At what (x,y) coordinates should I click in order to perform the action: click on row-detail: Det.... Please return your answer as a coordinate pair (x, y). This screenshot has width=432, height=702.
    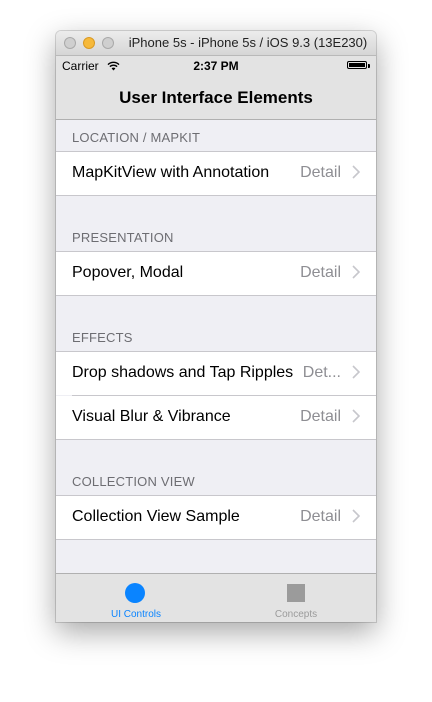
    Looking at the image, I should click on (321, 372).